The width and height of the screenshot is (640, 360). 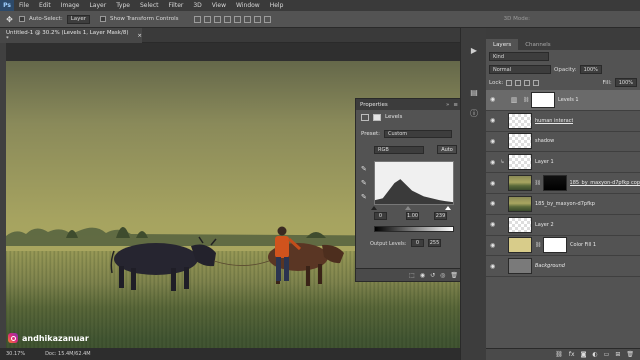 I want to click on lock-image-icon, so click(x=518, y=82).